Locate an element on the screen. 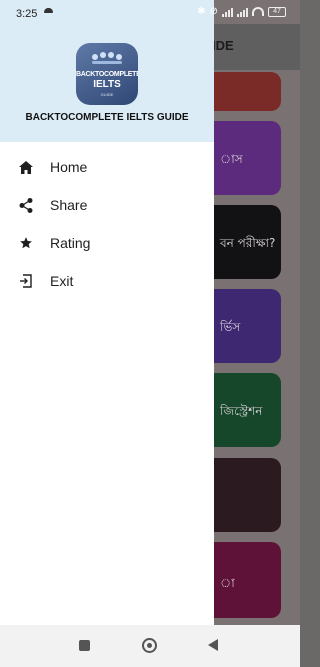 The width and height of the screenshot is (320, 667). menu-label: Exit is located at coordinates (62, 281).